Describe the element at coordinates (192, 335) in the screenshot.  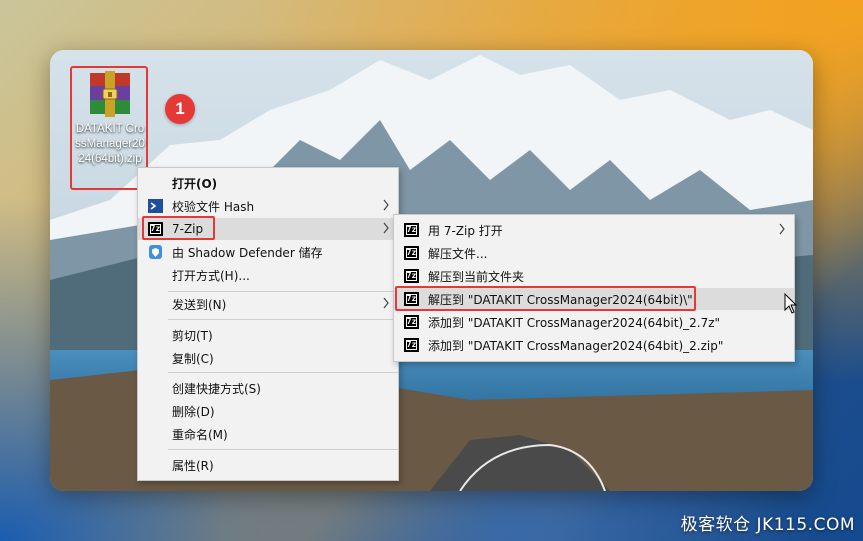
I see `menu-item-label: 剪切(T)` at that location.